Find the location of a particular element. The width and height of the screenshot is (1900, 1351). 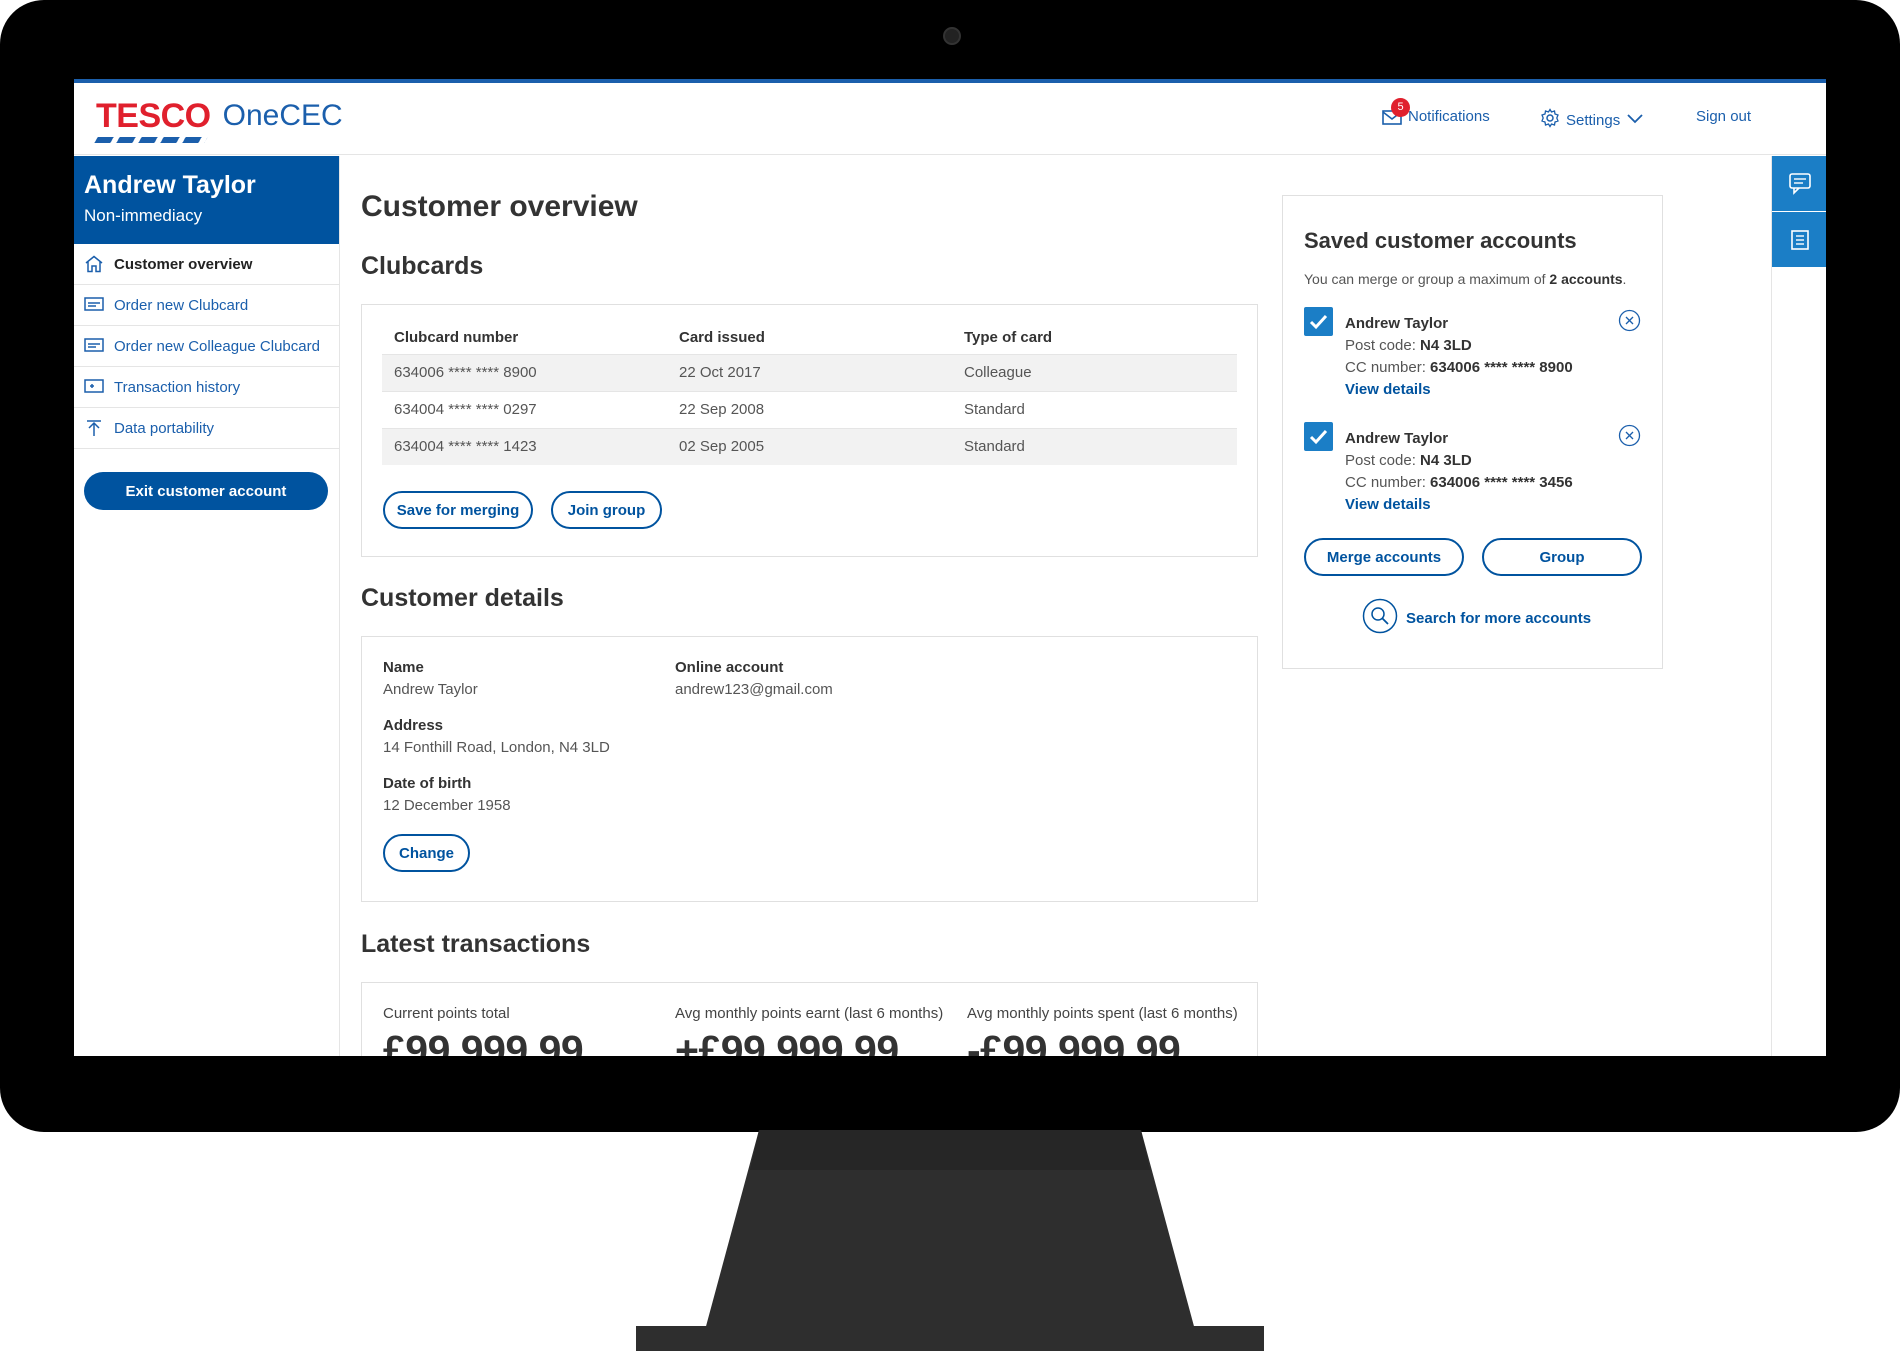

postcode-label: Post code: is located at coordinates (1383, 460).